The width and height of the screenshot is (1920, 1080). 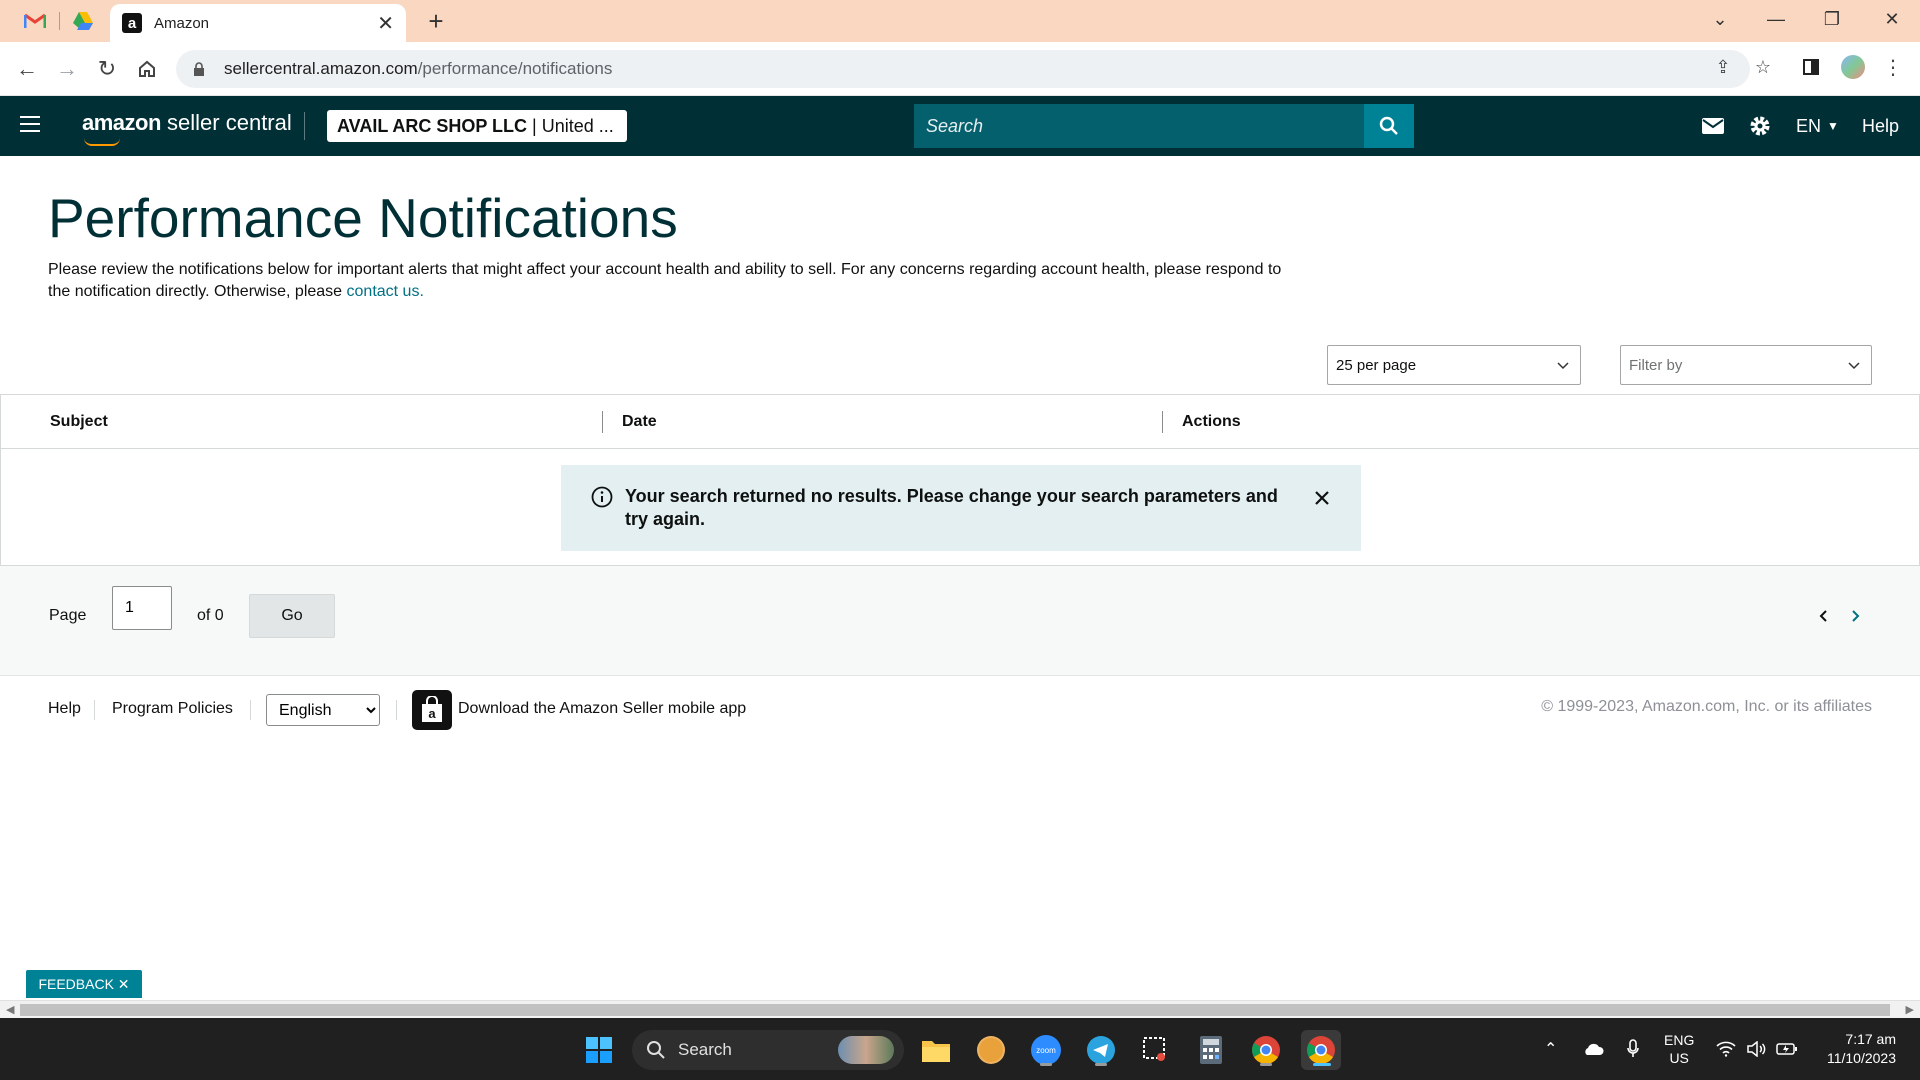 I want to click on clock: 7:17 am 11/10/2023, so click(x=1857, y=1049).